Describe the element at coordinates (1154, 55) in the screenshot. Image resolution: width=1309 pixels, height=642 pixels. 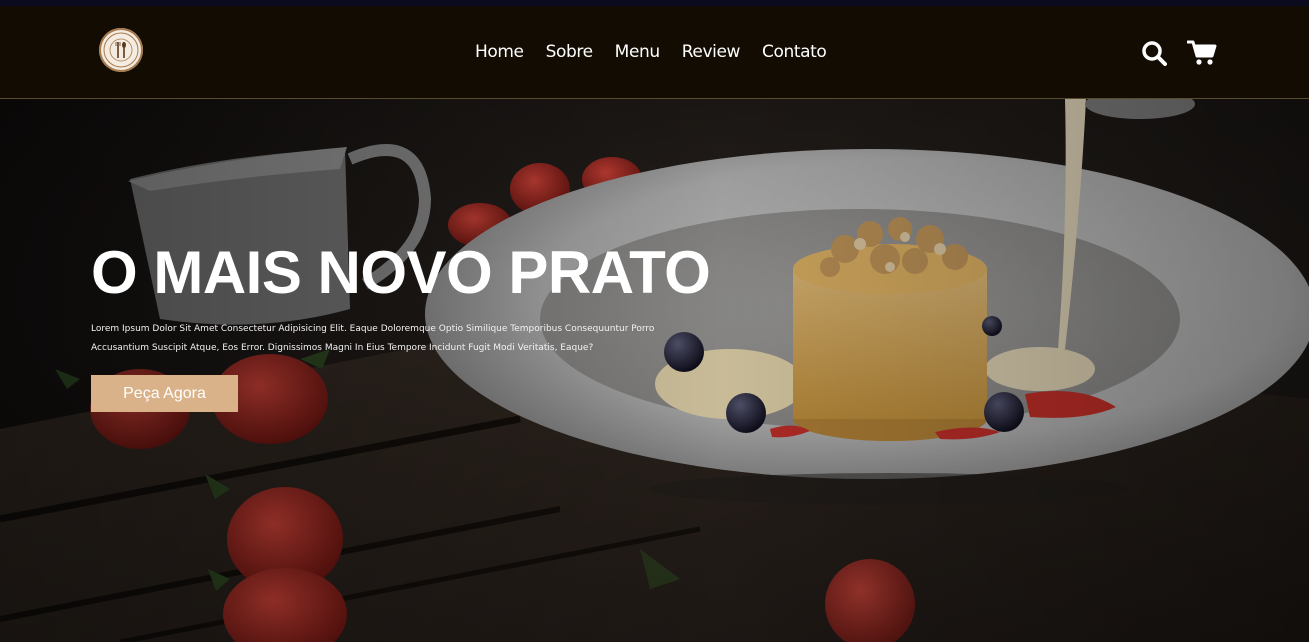
I see `search-icon` at that location.